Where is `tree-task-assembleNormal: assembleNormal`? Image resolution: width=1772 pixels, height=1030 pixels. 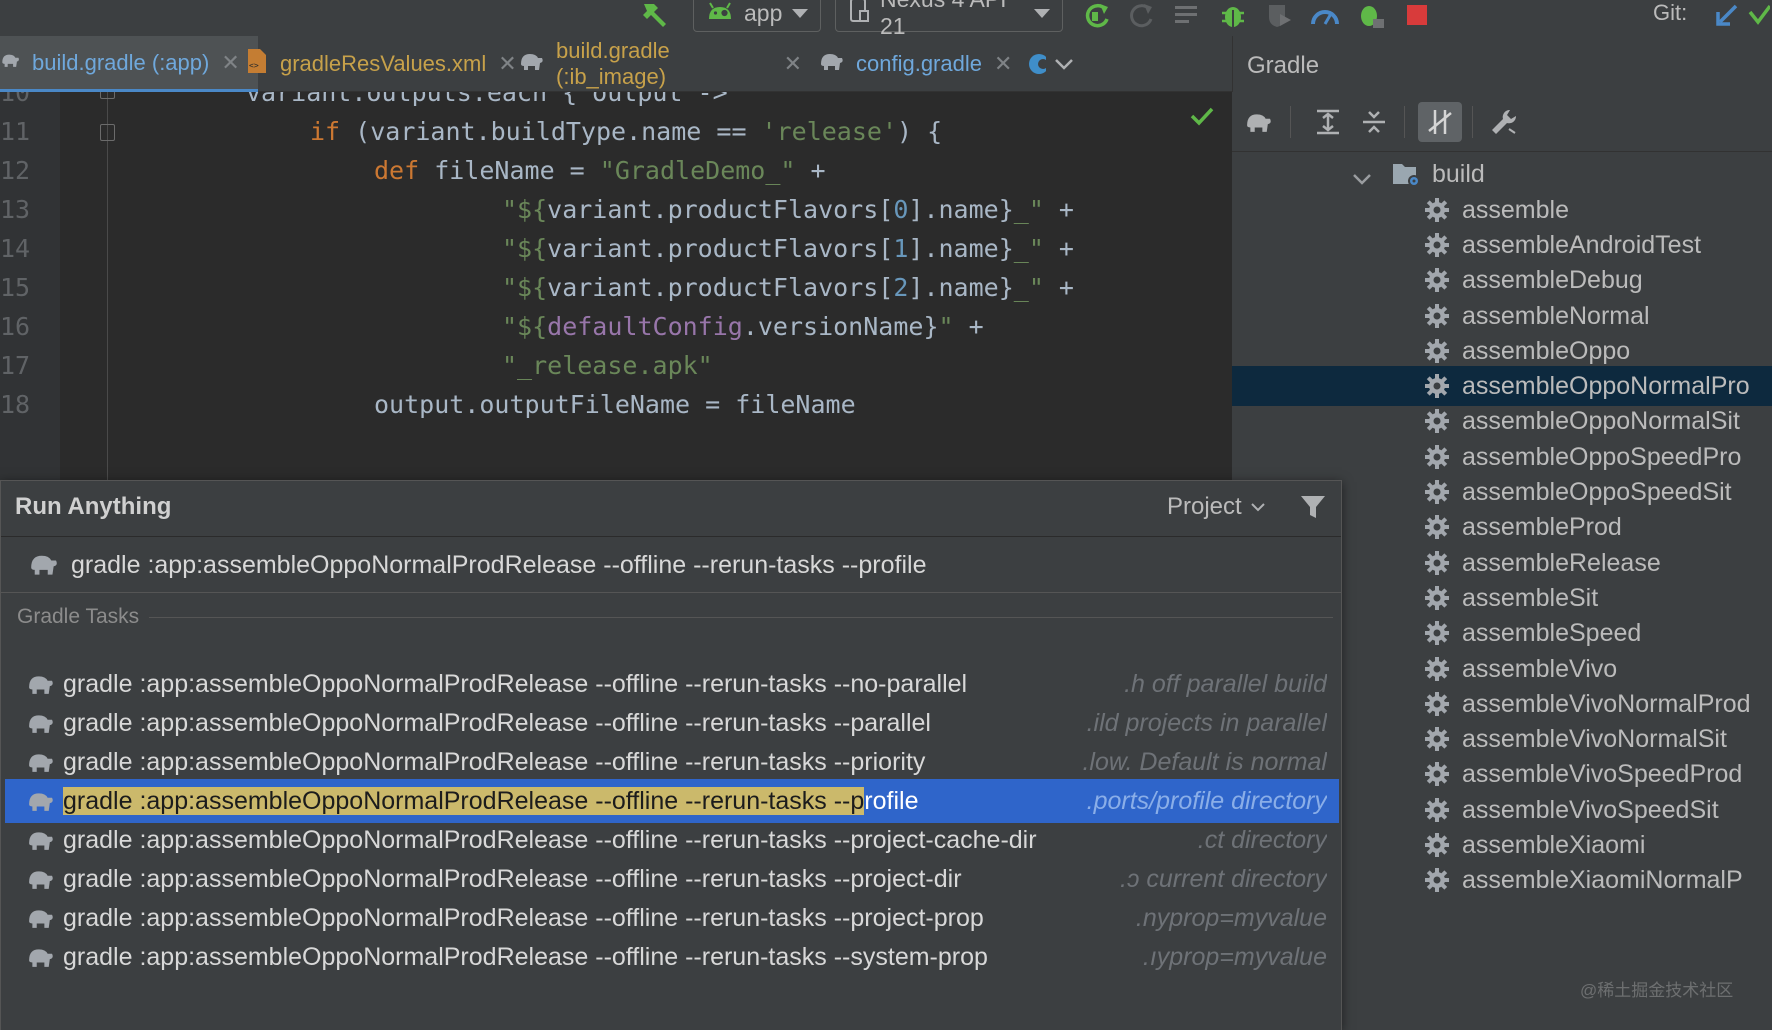 tree-task-assembleNormal: assembleNormal is located at coordinates (1502, 316).